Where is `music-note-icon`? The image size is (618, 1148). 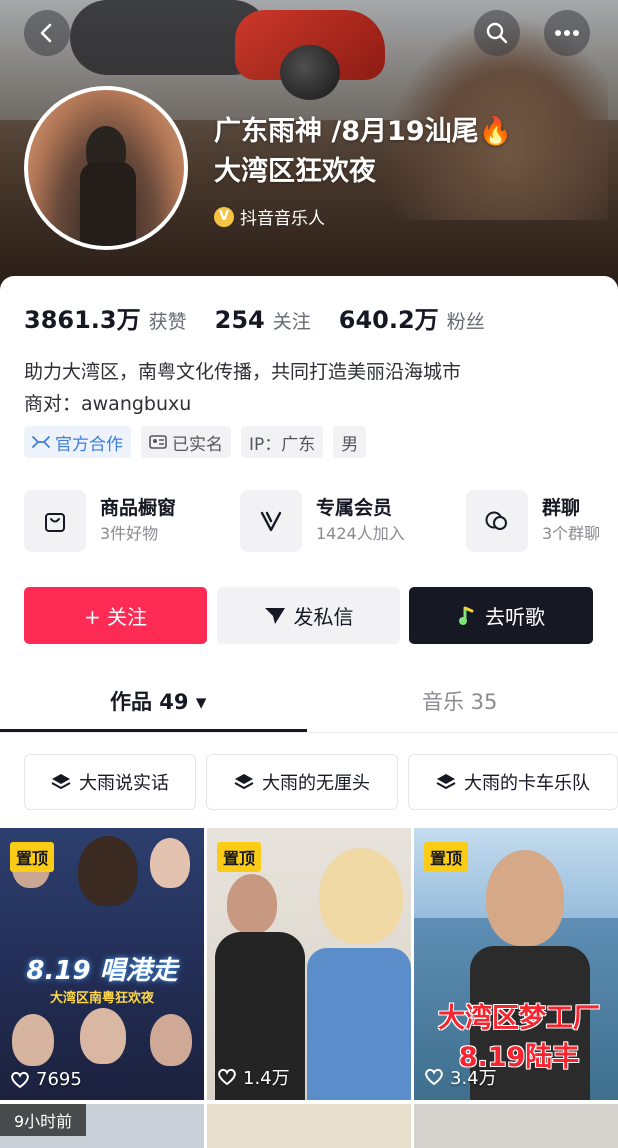 music-note-icon is located at coordinates (466, 615).